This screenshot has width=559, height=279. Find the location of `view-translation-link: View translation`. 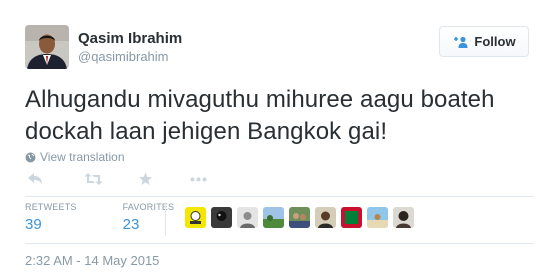

view-translation-link: View translation is located at coordinates (75, 157).